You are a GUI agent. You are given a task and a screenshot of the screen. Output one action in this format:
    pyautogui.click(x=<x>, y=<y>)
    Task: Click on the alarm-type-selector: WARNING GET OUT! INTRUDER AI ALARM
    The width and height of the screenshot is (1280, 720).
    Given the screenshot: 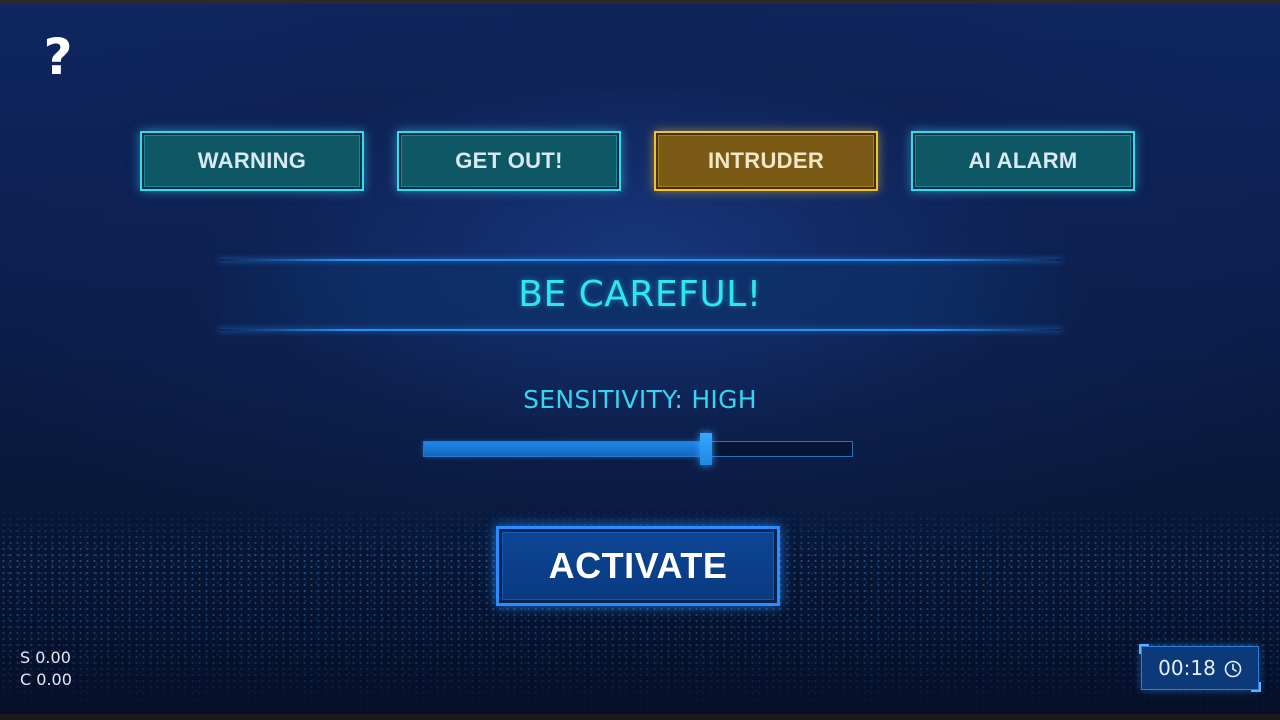 What is the action you would take?
    pyautogui.click(x=638, y=162)
    